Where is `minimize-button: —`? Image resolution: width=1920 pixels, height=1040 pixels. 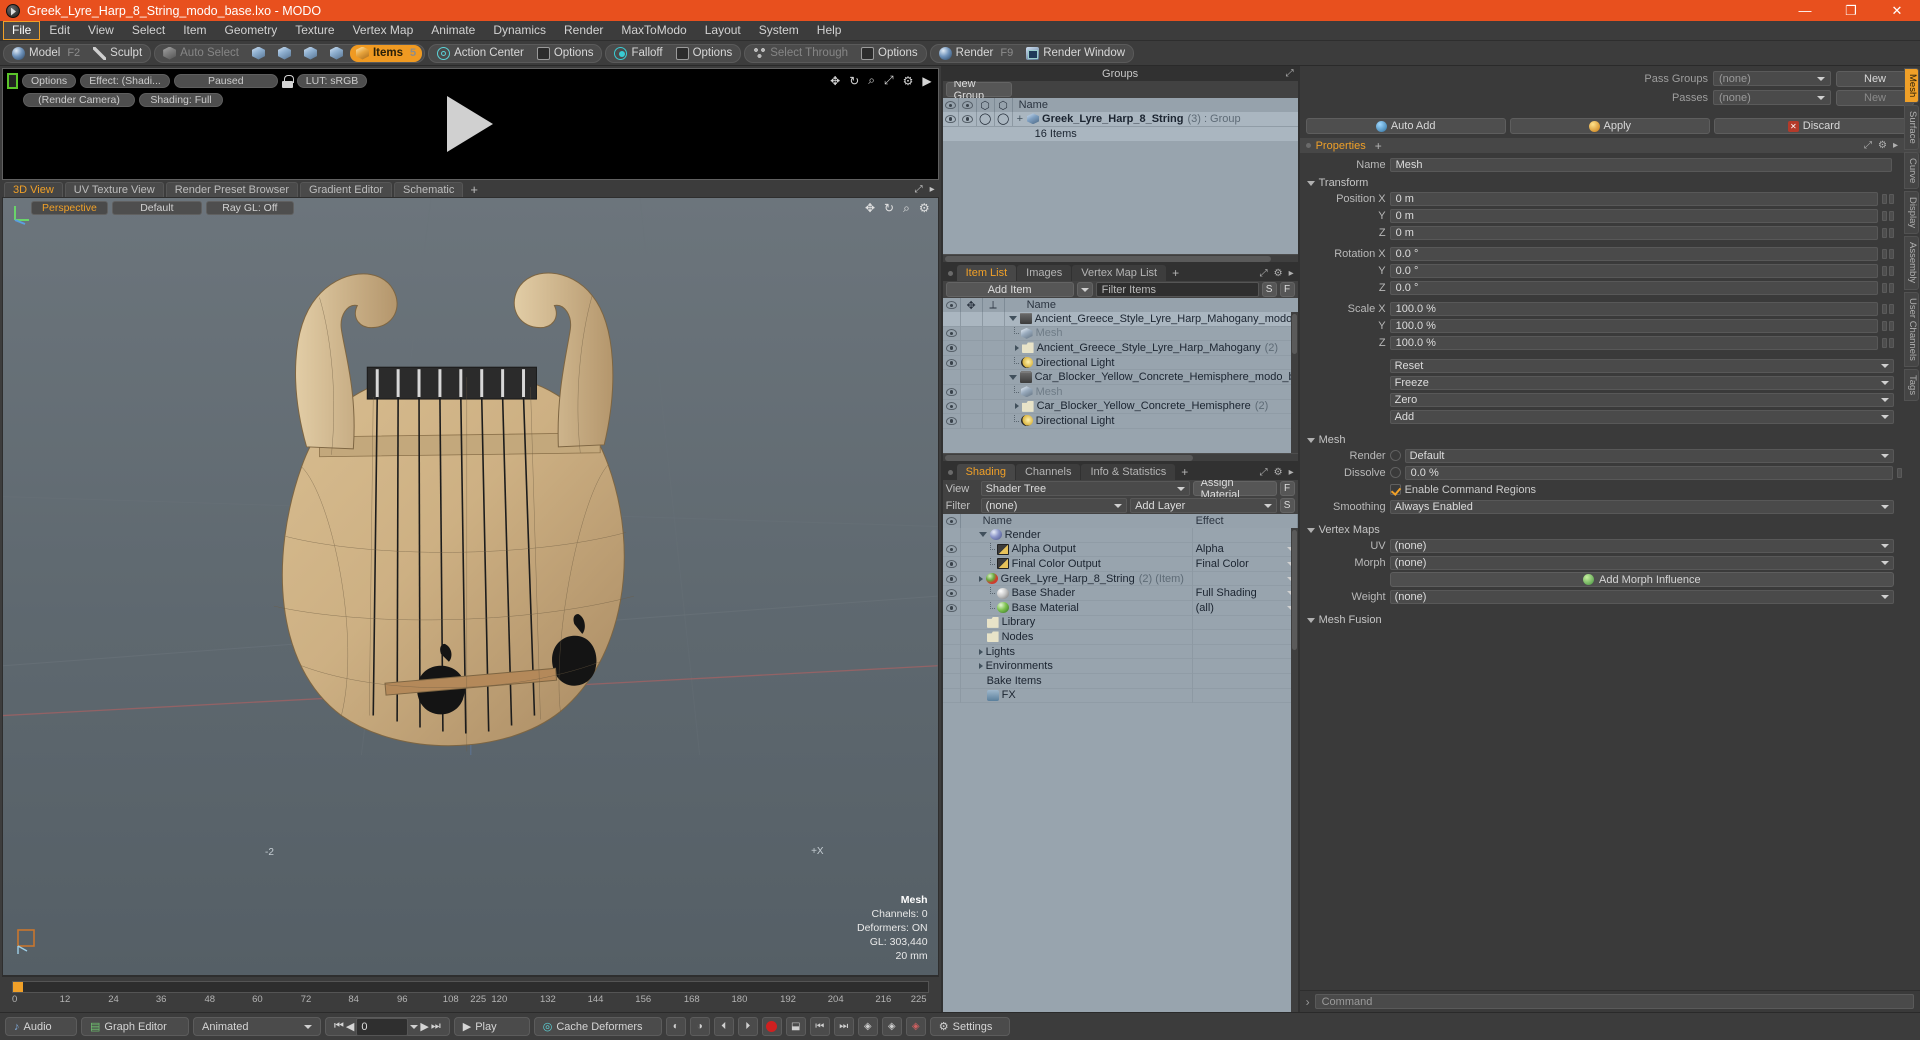 minimize-button: — is located at coordinates (1805, 10).